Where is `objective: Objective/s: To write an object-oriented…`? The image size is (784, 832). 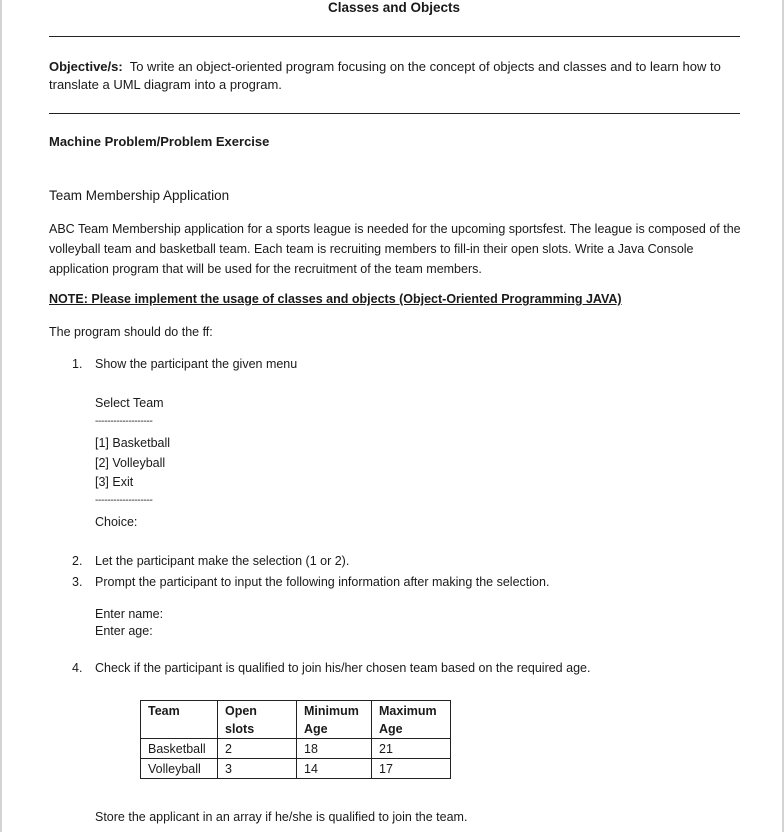
objective: Objective/s: To write an object-oriented… is located at coordinates (399, 76).